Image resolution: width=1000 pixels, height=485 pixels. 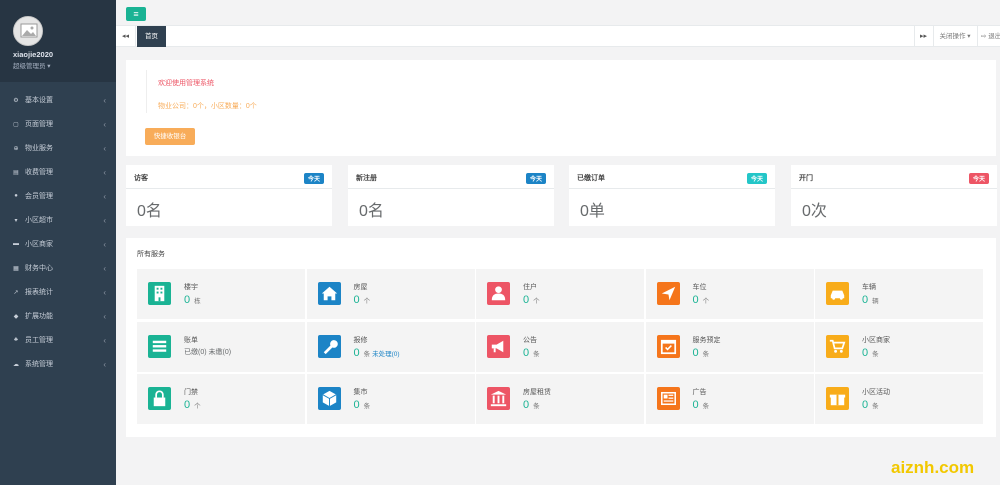 What do you see at coordinates (988, 36) in the screenshot?
I see `logout-button: ⇨ 退出` at bounding box center [988, 36].